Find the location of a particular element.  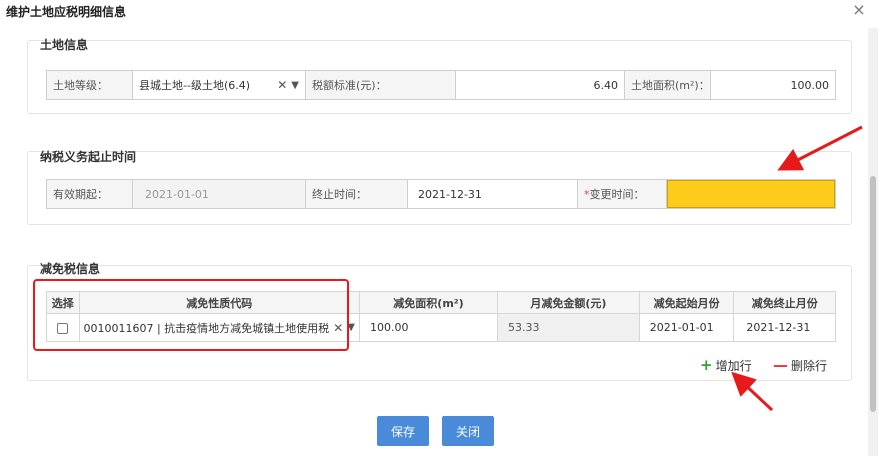

annotation-arrow-bottom is located at coordinates (752, 391).